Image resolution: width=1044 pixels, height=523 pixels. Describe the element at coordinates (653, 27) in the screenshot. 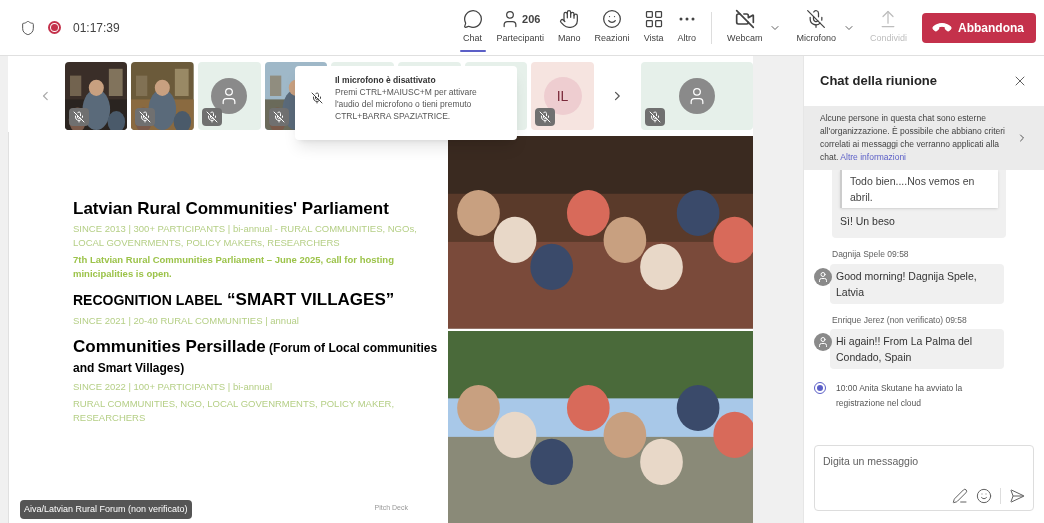

I see `toolbar-button: Vista` at that location.